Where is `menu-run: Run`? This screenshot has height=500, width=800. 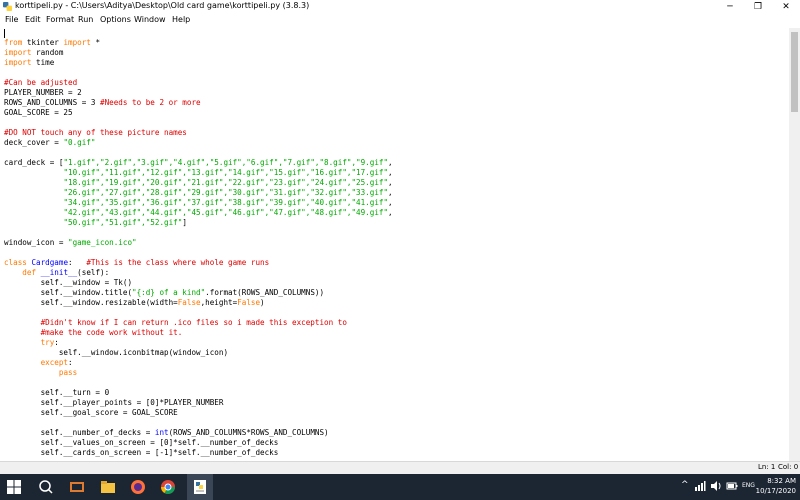 menu-run: Run is located at coordinates (85, 19).